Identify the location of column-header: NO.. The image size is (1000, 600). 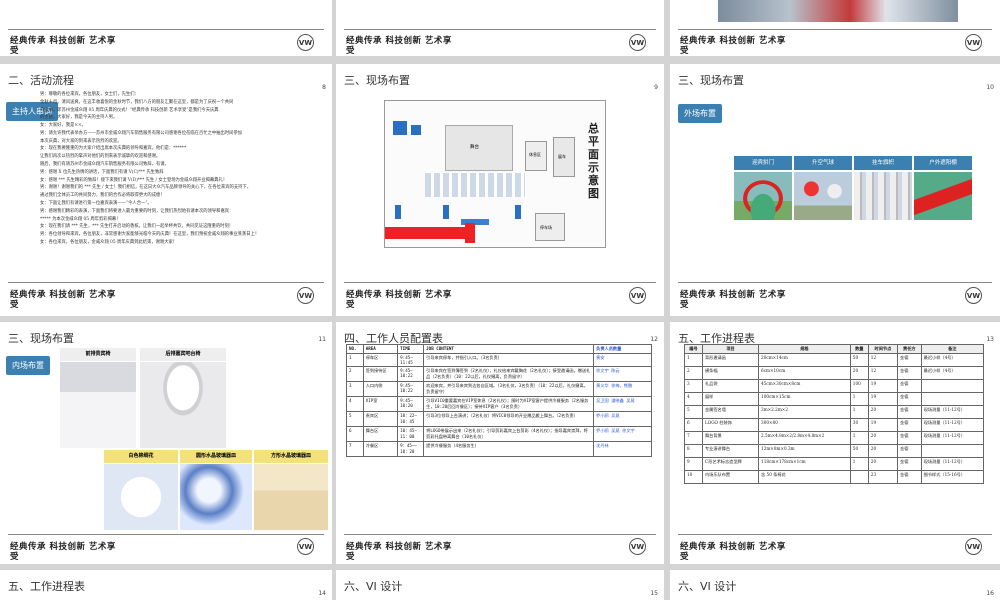
(355, 349).